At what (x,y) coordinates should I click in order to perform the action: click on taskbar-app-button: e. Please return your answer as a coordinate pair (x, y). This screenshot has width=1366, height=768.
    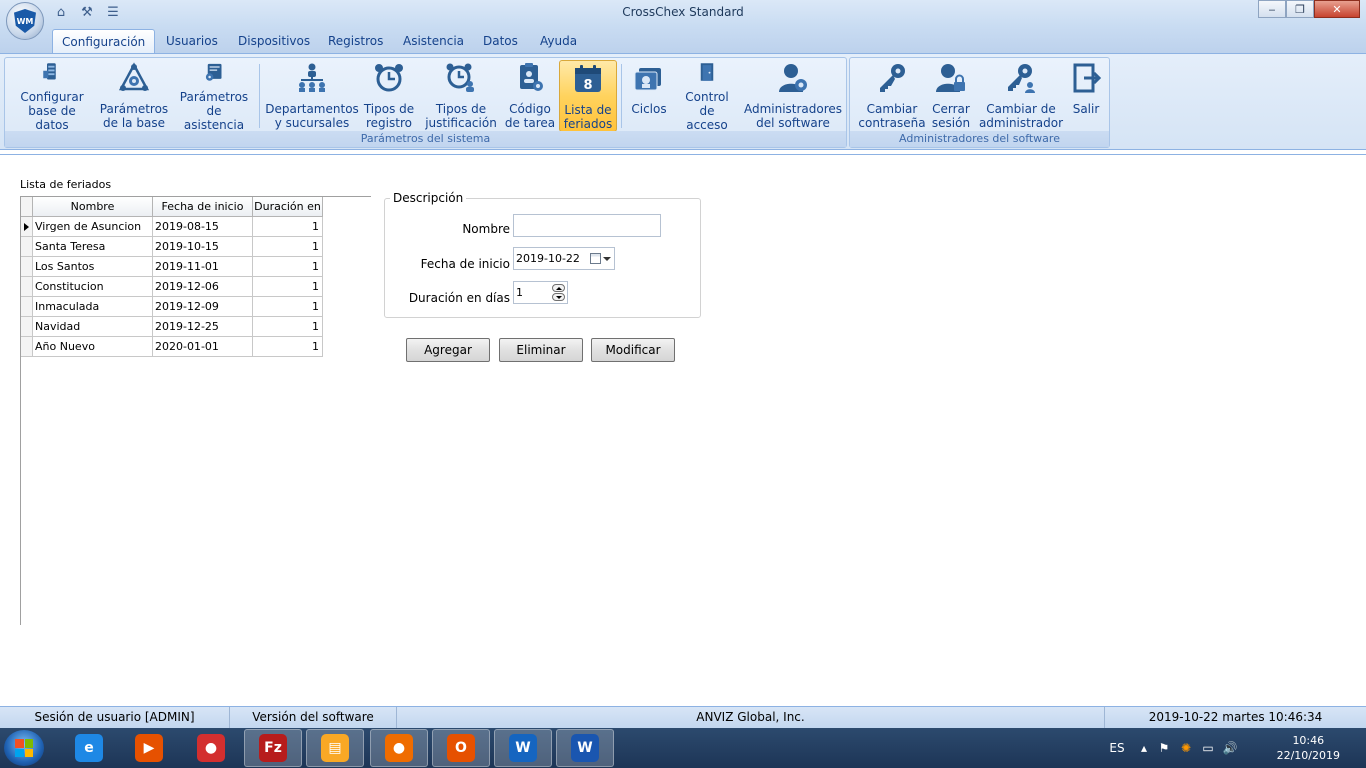
    Looking at the image, I should click on (89, 748).